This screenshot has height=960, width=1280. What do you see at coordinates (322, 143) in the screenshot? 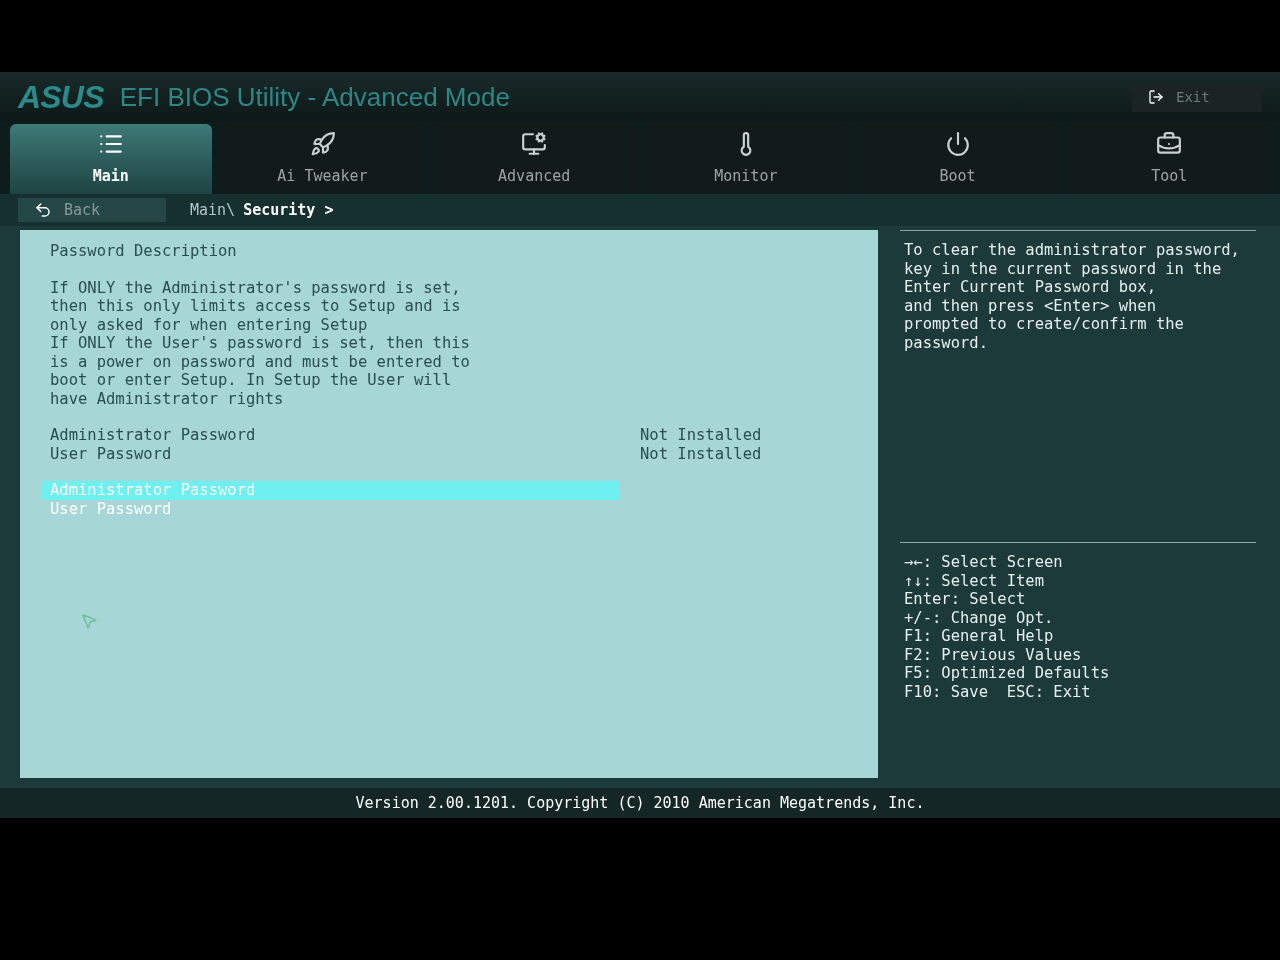
I see `rocket-icon` at bounding box center [322, 143].